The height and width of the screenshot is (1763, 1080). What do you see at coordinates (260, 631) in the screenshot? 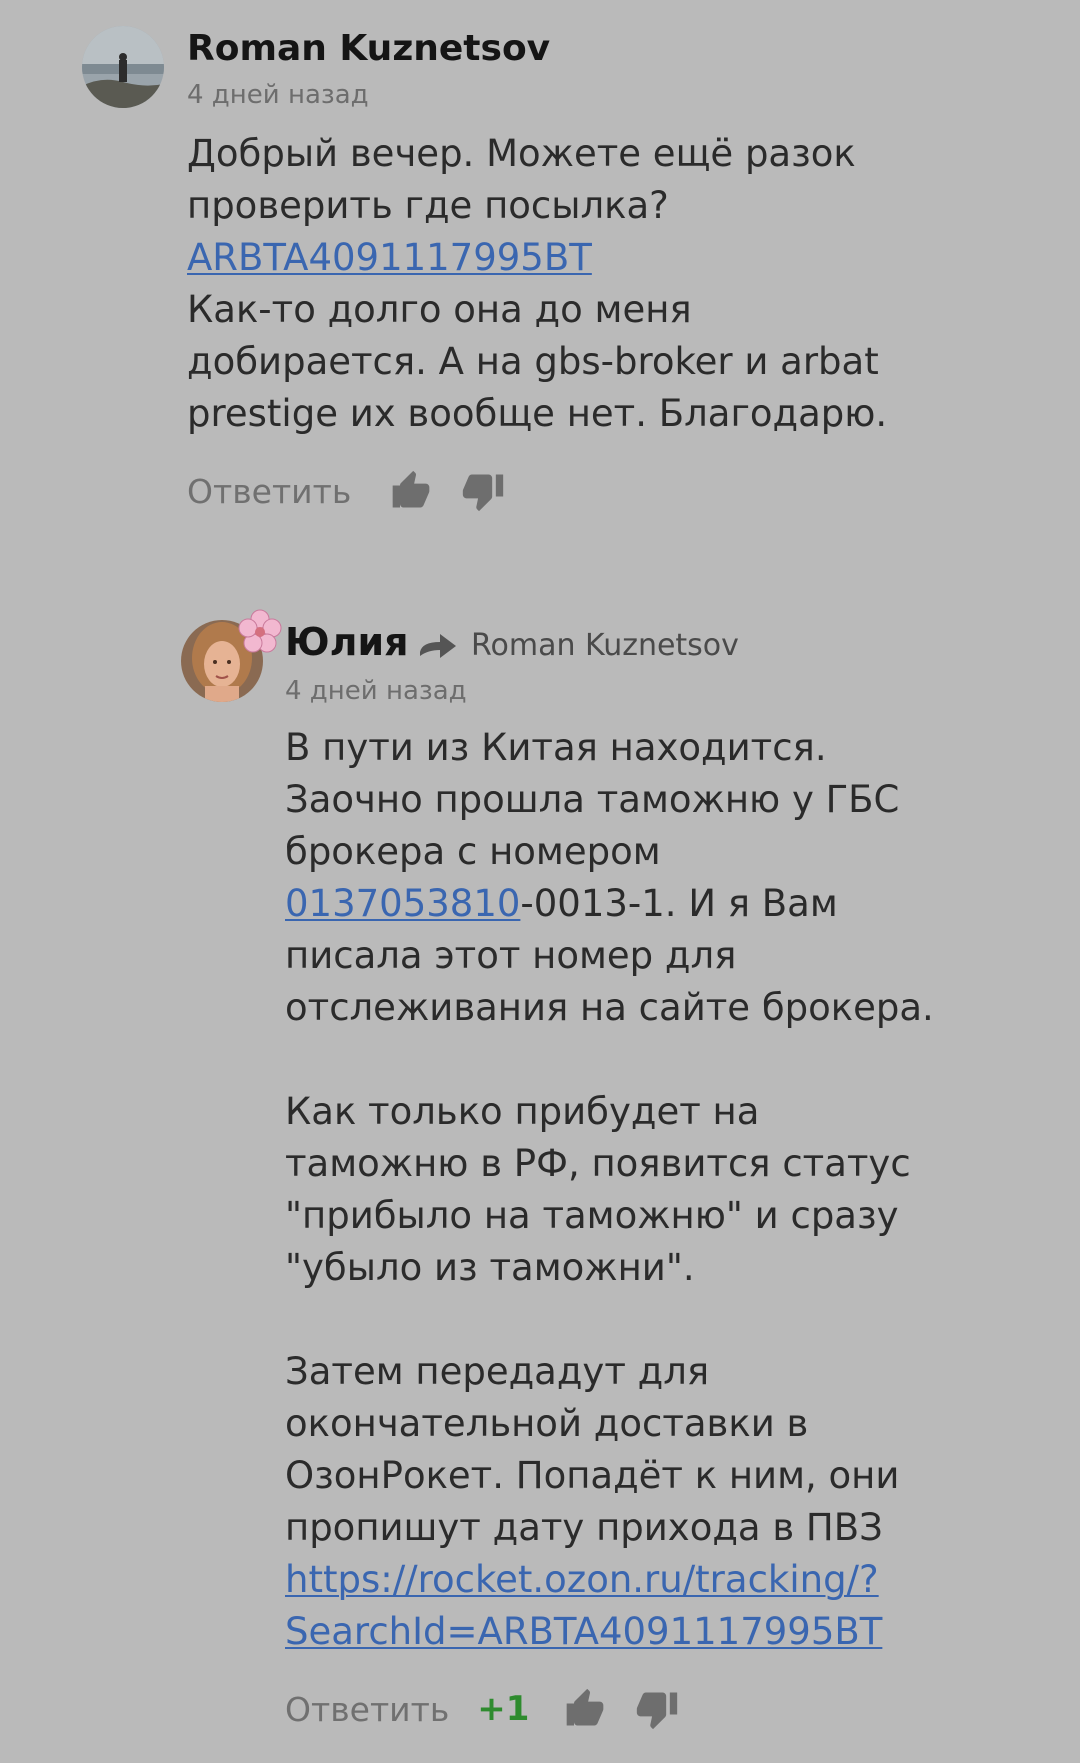
I see `sakura-flower-icon` at bounding box center [260, 631].